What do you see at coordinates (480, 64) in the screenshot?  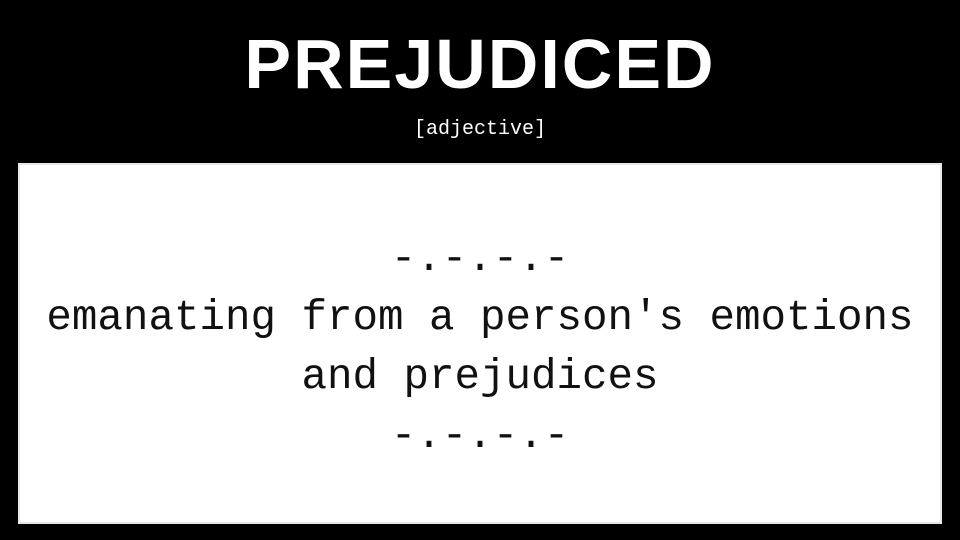 I see `word-title: PREJUDICED` at bounding box center [480, 64].